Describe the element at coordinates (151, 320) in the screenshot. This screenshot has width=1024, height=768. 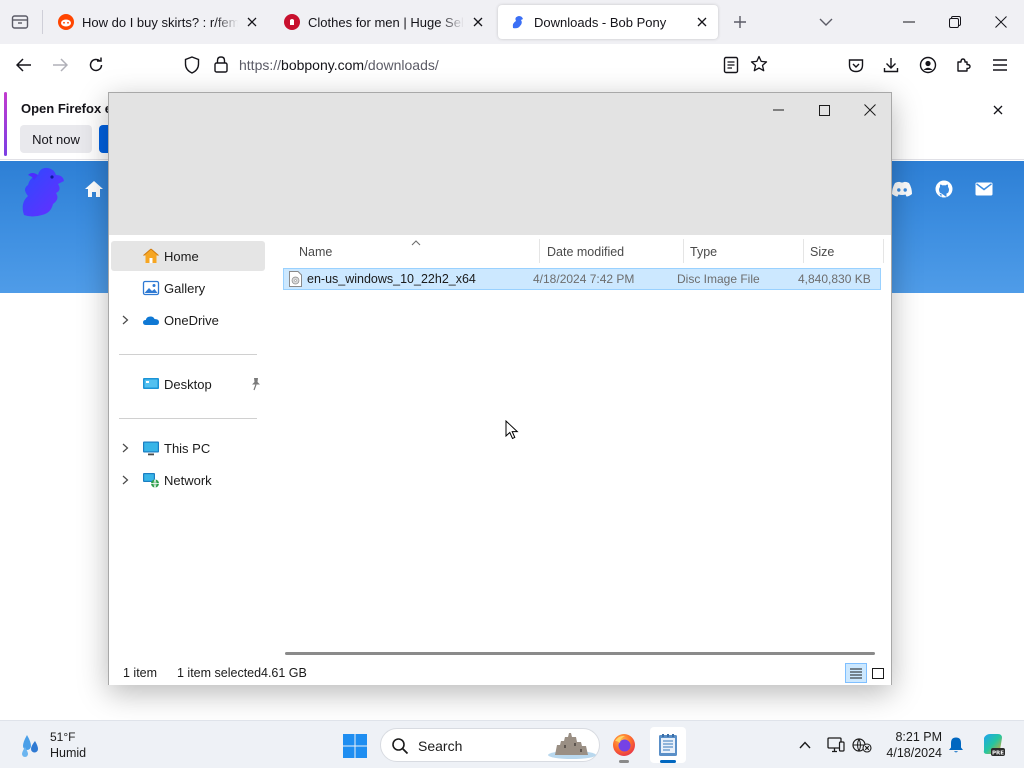
I see `onedrive-icon` at that location.